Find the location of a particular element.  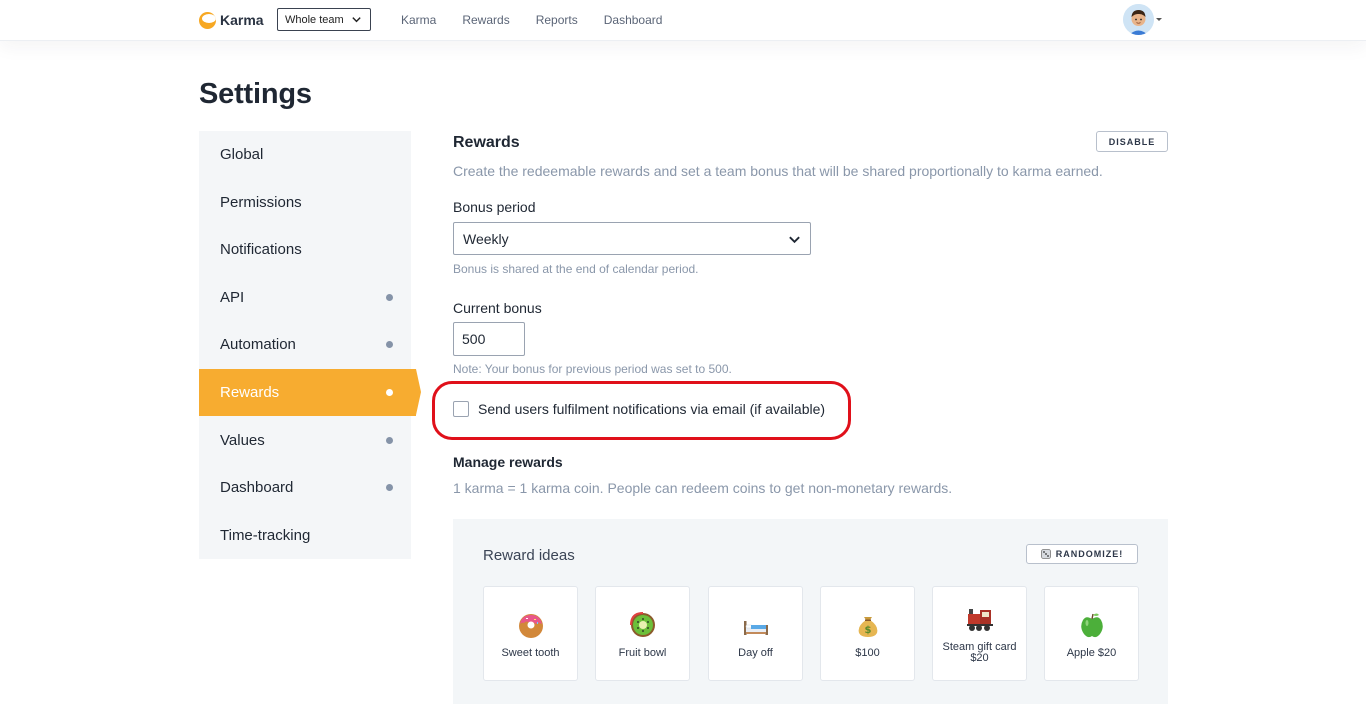

current-bonus-label: Current bonus is located at coordinates (497, 308).